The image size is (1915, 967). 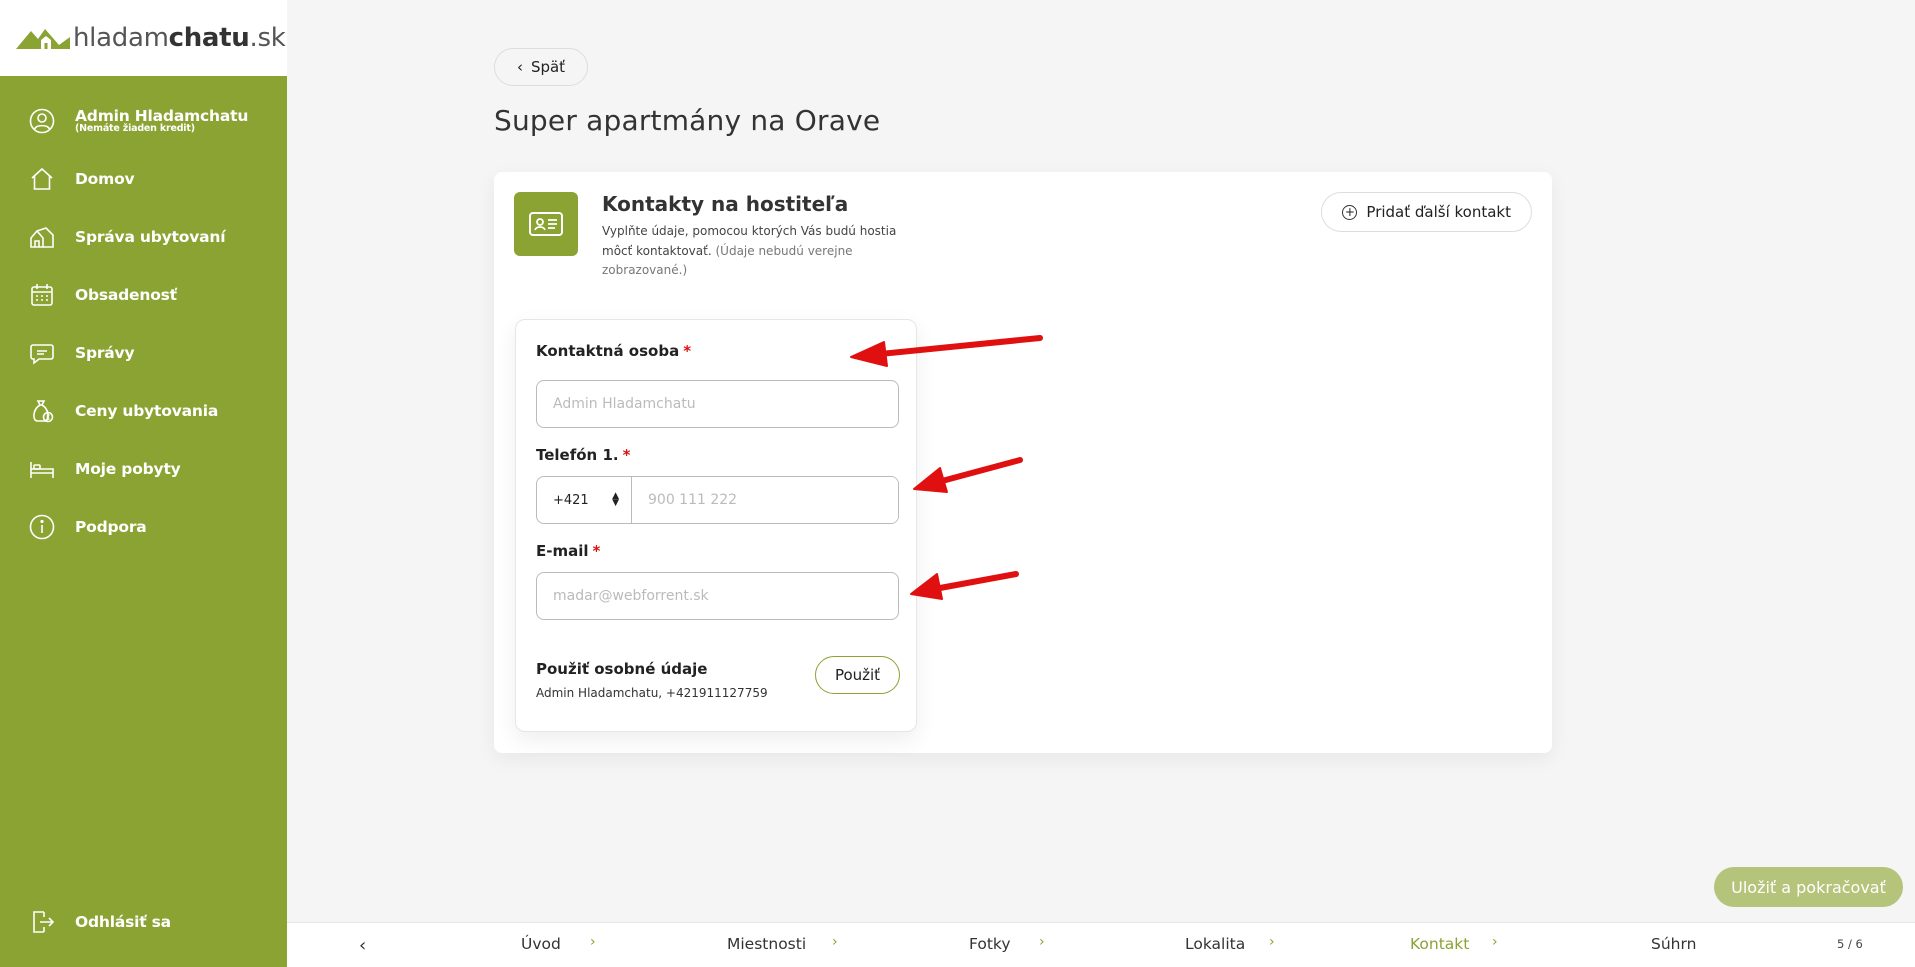 I want to click on money-bag-icon, so click(x=42, y=411).